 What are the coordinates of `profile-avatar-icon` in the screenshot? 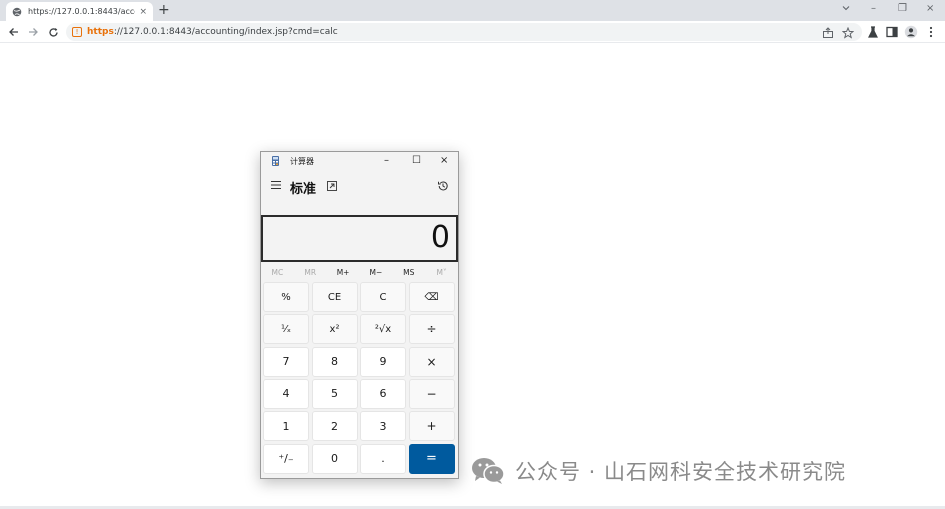 It's located at (911, 32).